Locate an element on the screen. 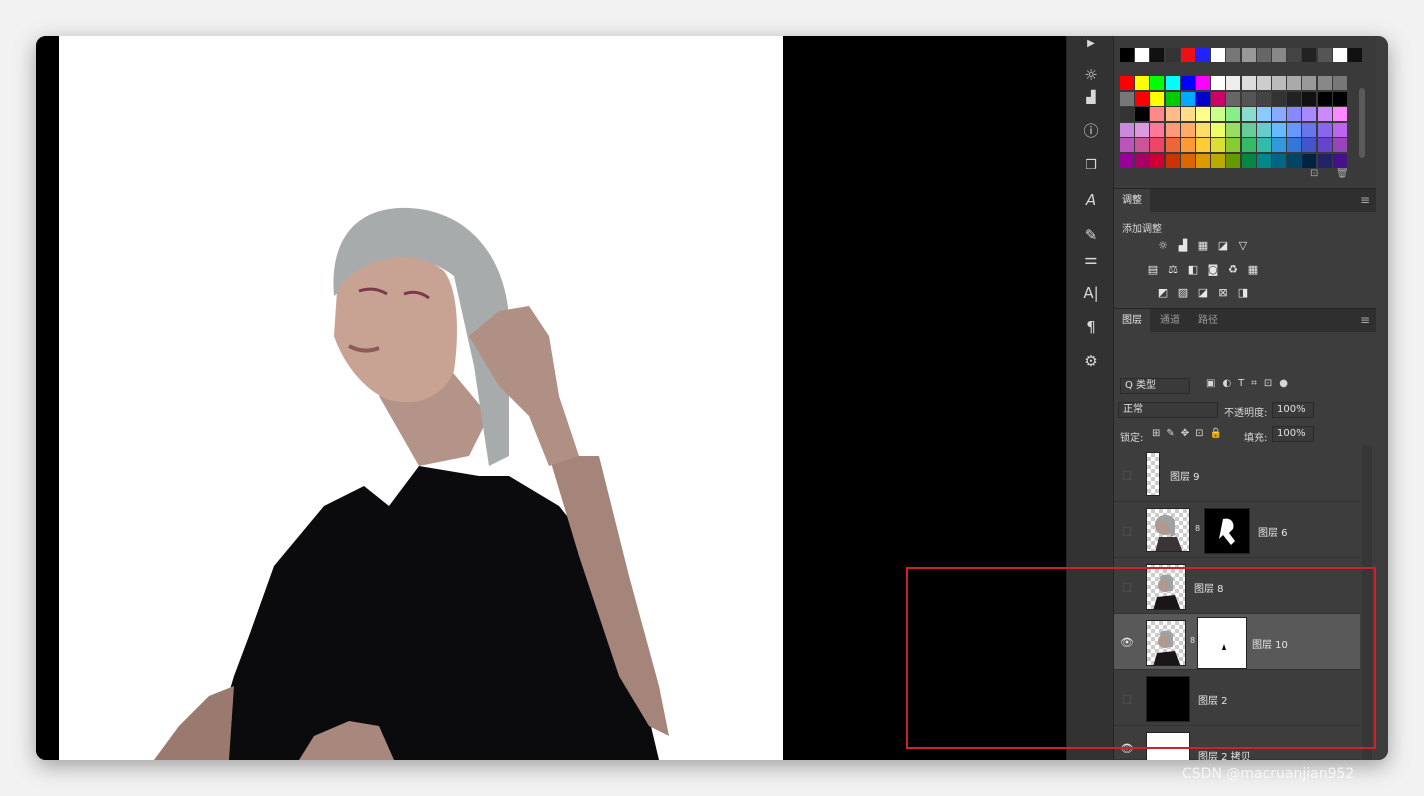 This screenshot has width=1424, height=796. layers-menu-icon: ≡ is located at coordinates (1365, 320).